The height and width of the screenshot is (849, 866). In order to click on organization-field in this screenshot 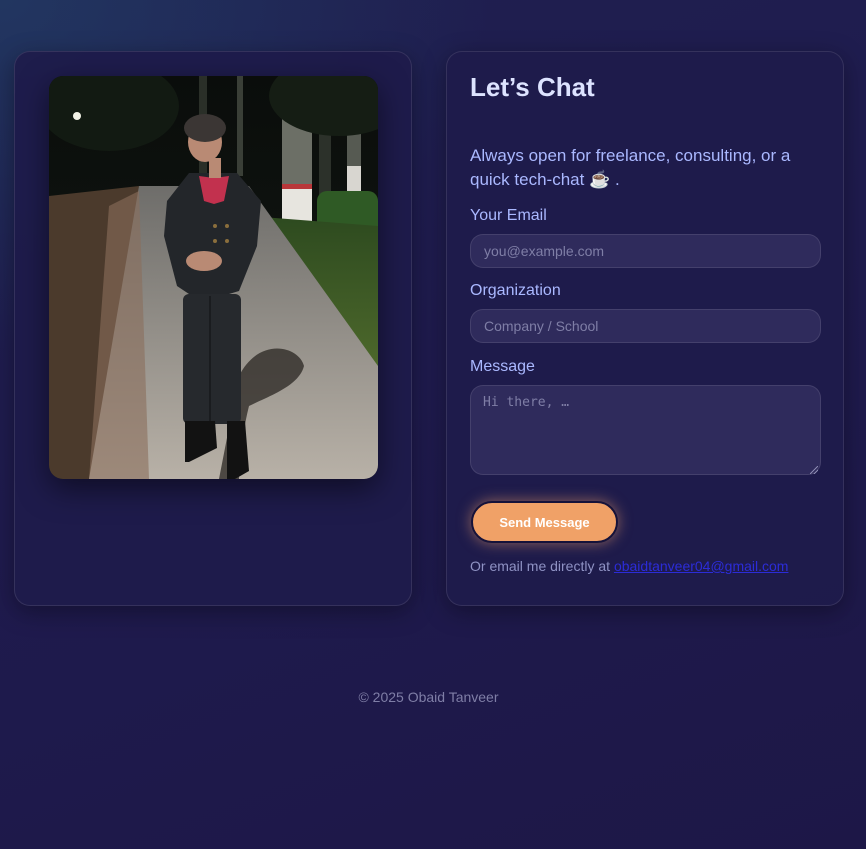, I will do `click(645, 326)`.